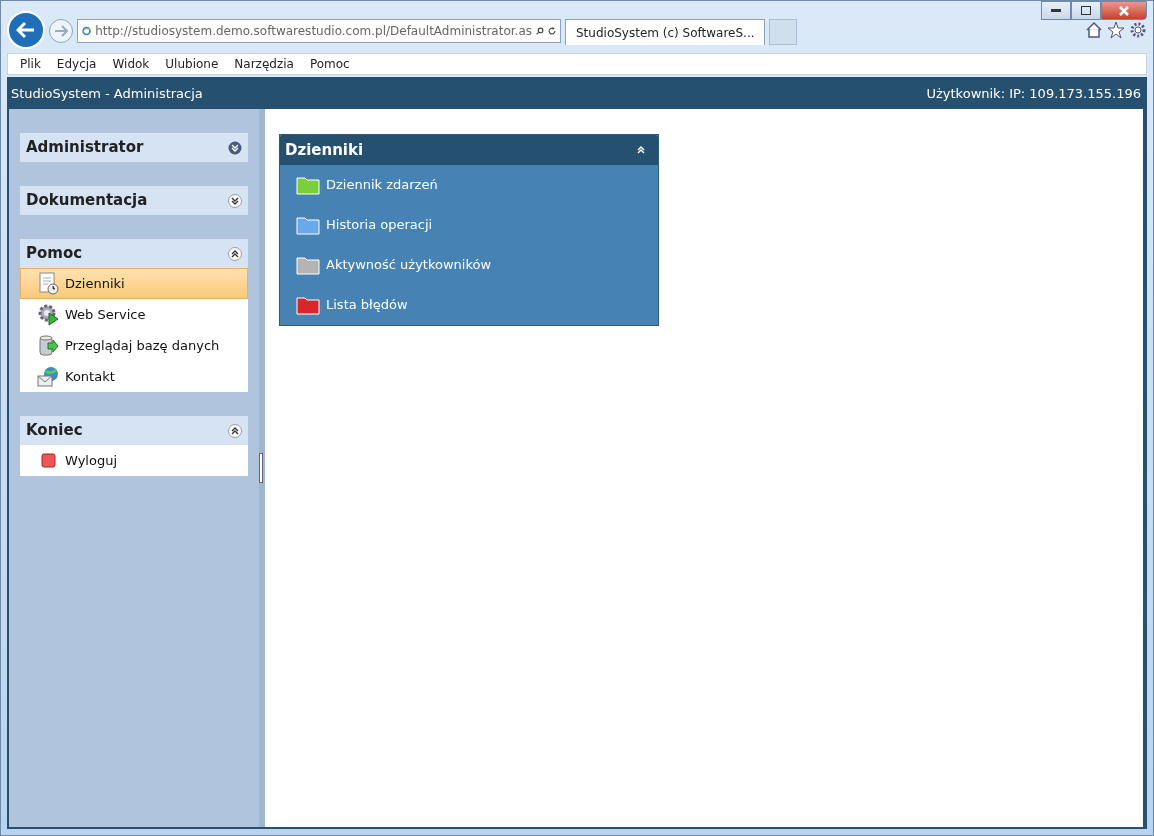 This screenshot has width=1154, height=836. I want to click on log-link: Lista błędów, so click(469, 305).